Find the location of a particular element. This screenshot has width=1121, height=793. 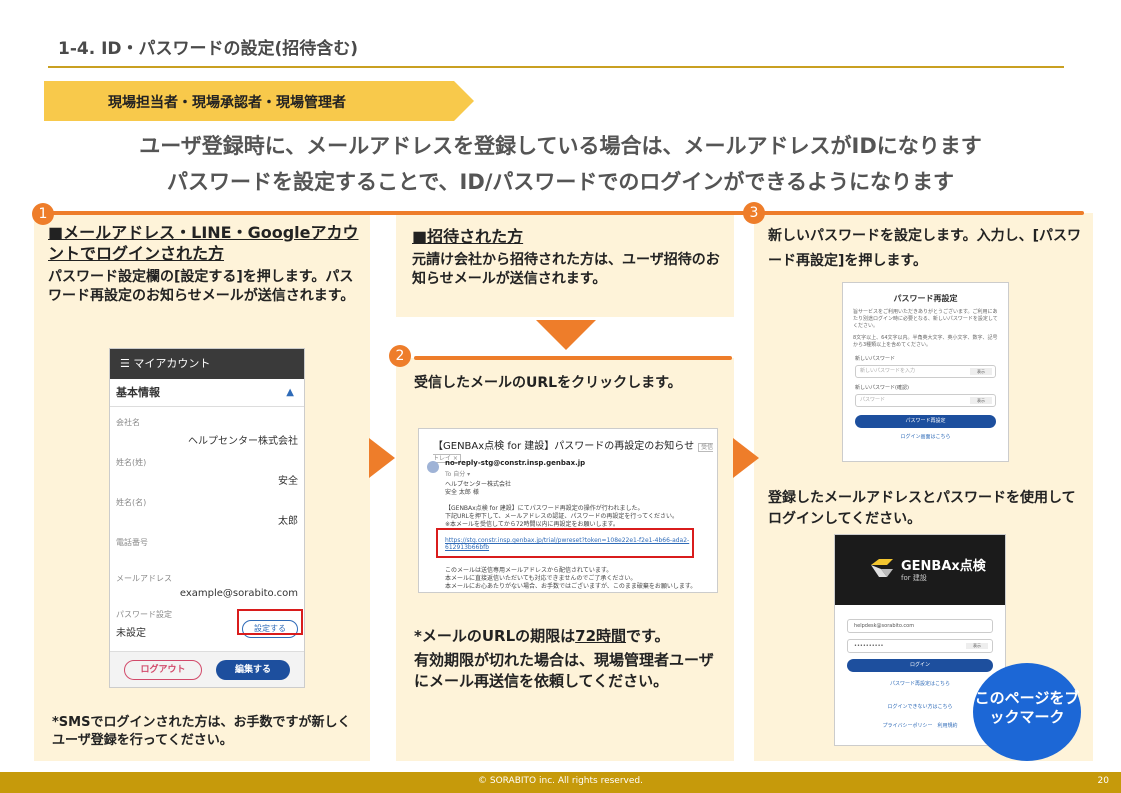

show-password-button: 表示 is located at coordinates (981, 371).